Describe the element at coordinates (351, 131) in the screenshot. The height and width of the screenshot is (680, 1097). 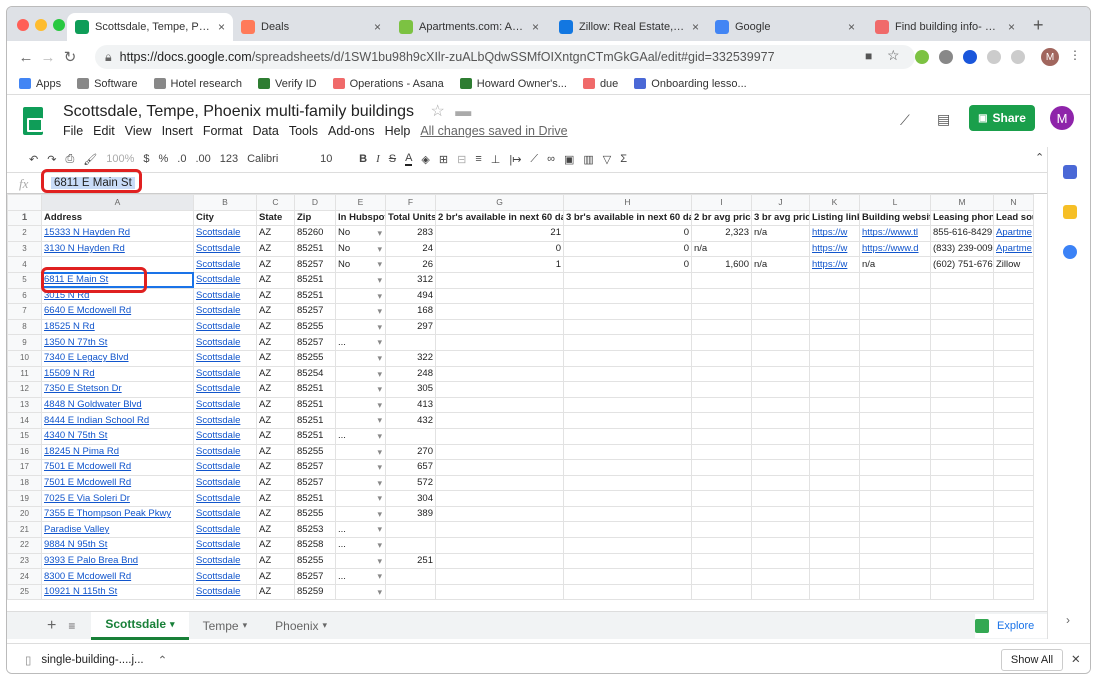
I see `menu-add-ons: Add-ons` at that location.